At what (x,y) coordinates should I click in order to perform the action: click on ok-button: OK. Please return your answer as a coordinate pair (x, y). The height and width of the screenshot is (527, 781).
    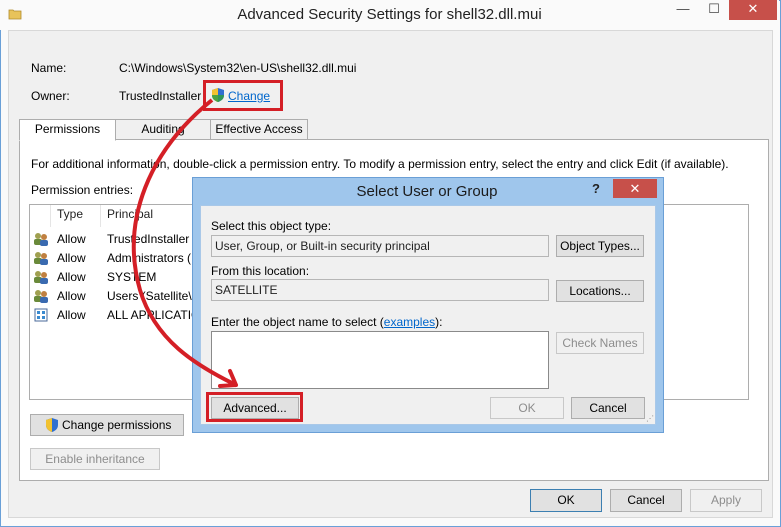
    Looking at the image, I should click on (566, 500).